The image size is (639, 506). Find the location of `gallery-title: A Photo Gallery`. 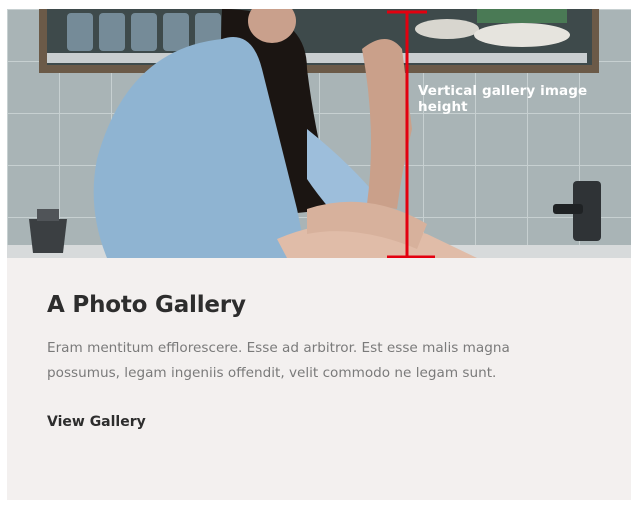

gallery-title: A Photo Gallery is located at coordinates (146, 305).